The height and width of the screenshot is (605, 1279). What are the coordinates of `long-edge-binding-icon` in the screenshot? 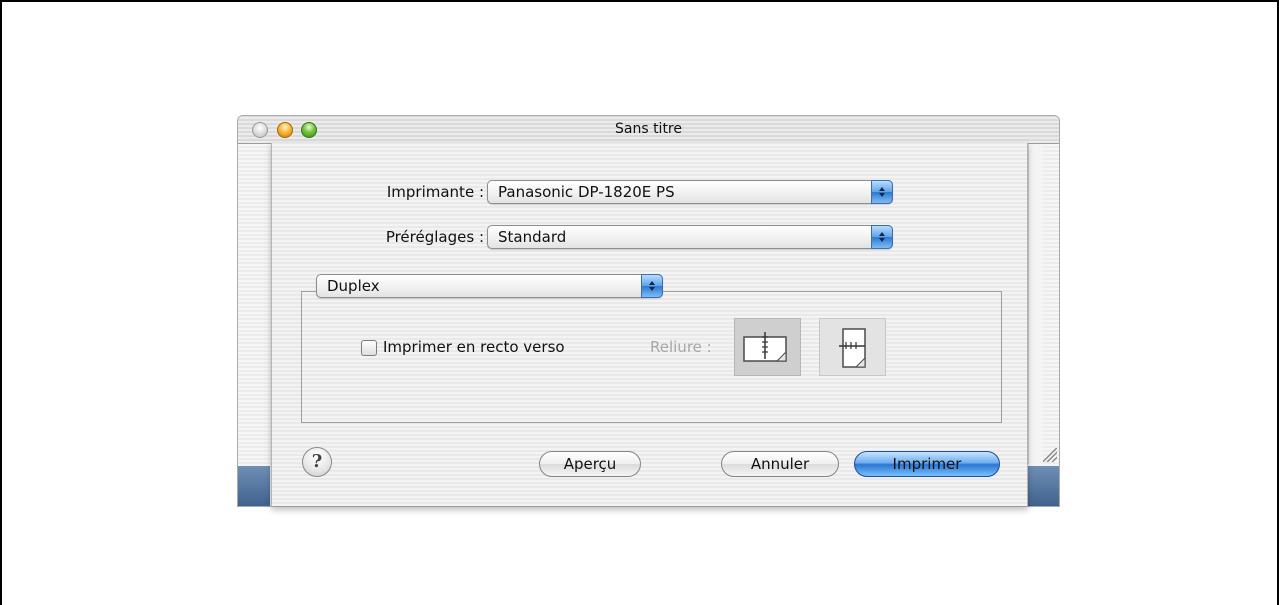 It's located at (765, 347).